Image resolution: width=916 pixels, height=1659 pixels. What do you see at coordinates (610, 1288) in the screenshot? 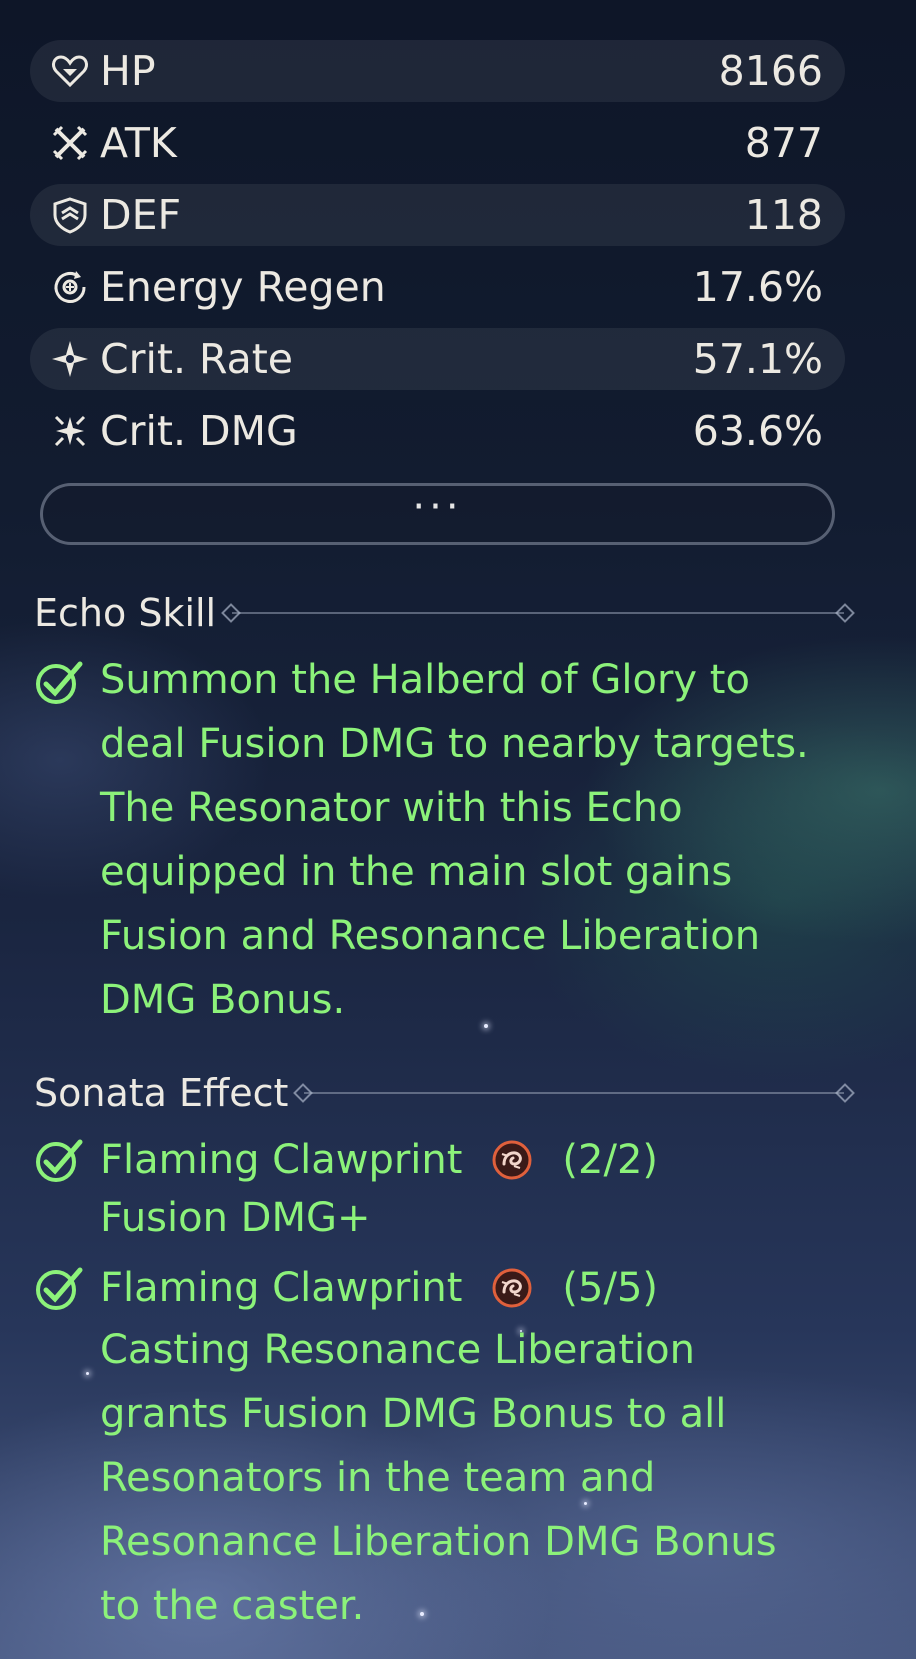
I see `sonata-count: (5/5)` at bounding box center [610, 1288].